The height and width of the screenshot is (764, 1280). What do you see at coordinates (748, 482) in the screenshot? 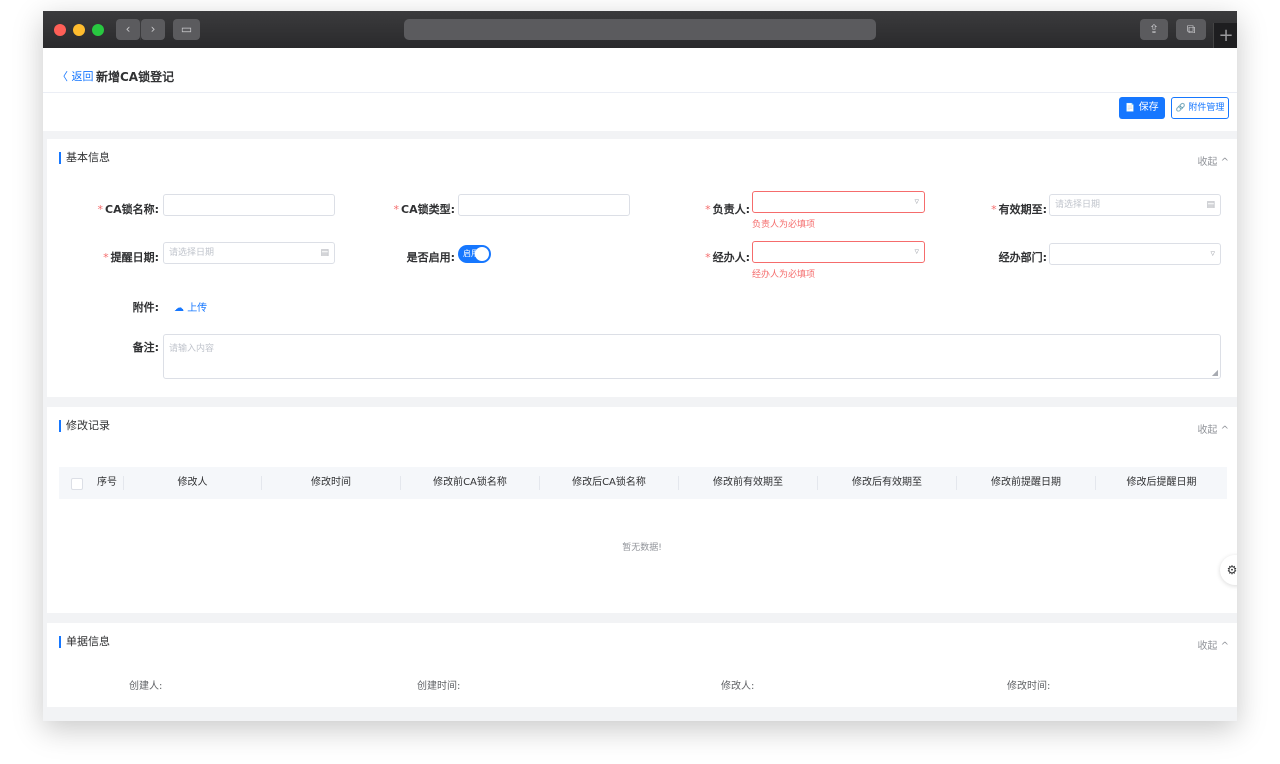
I see `column-header: 修改前有效期至` at bounding box center [748, 482].